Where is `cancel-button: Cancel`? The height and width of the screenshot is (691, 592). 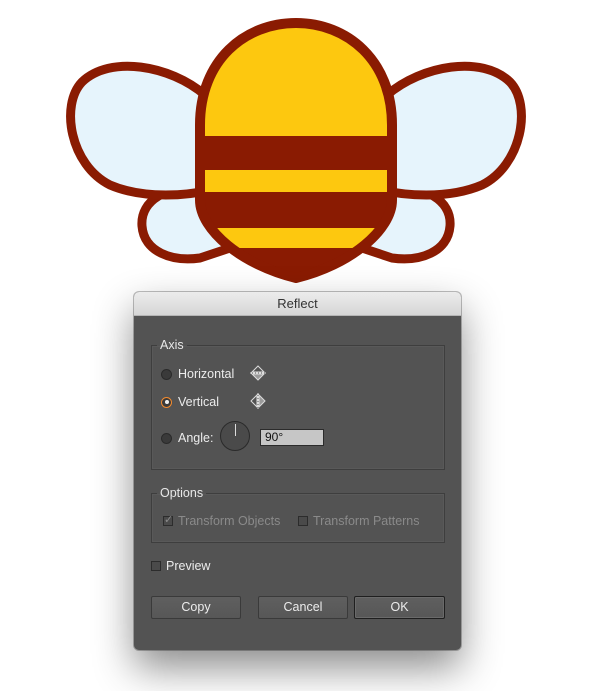 cancel-button: Cancel is located at coordinates (303, 607).